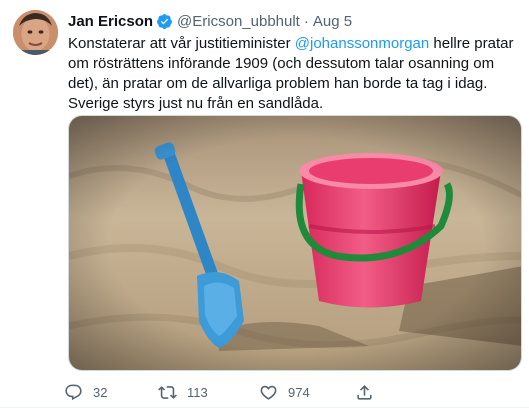 This screenshot has height=408, width=529. I want to click on like-button: 974, so click(307, 392).